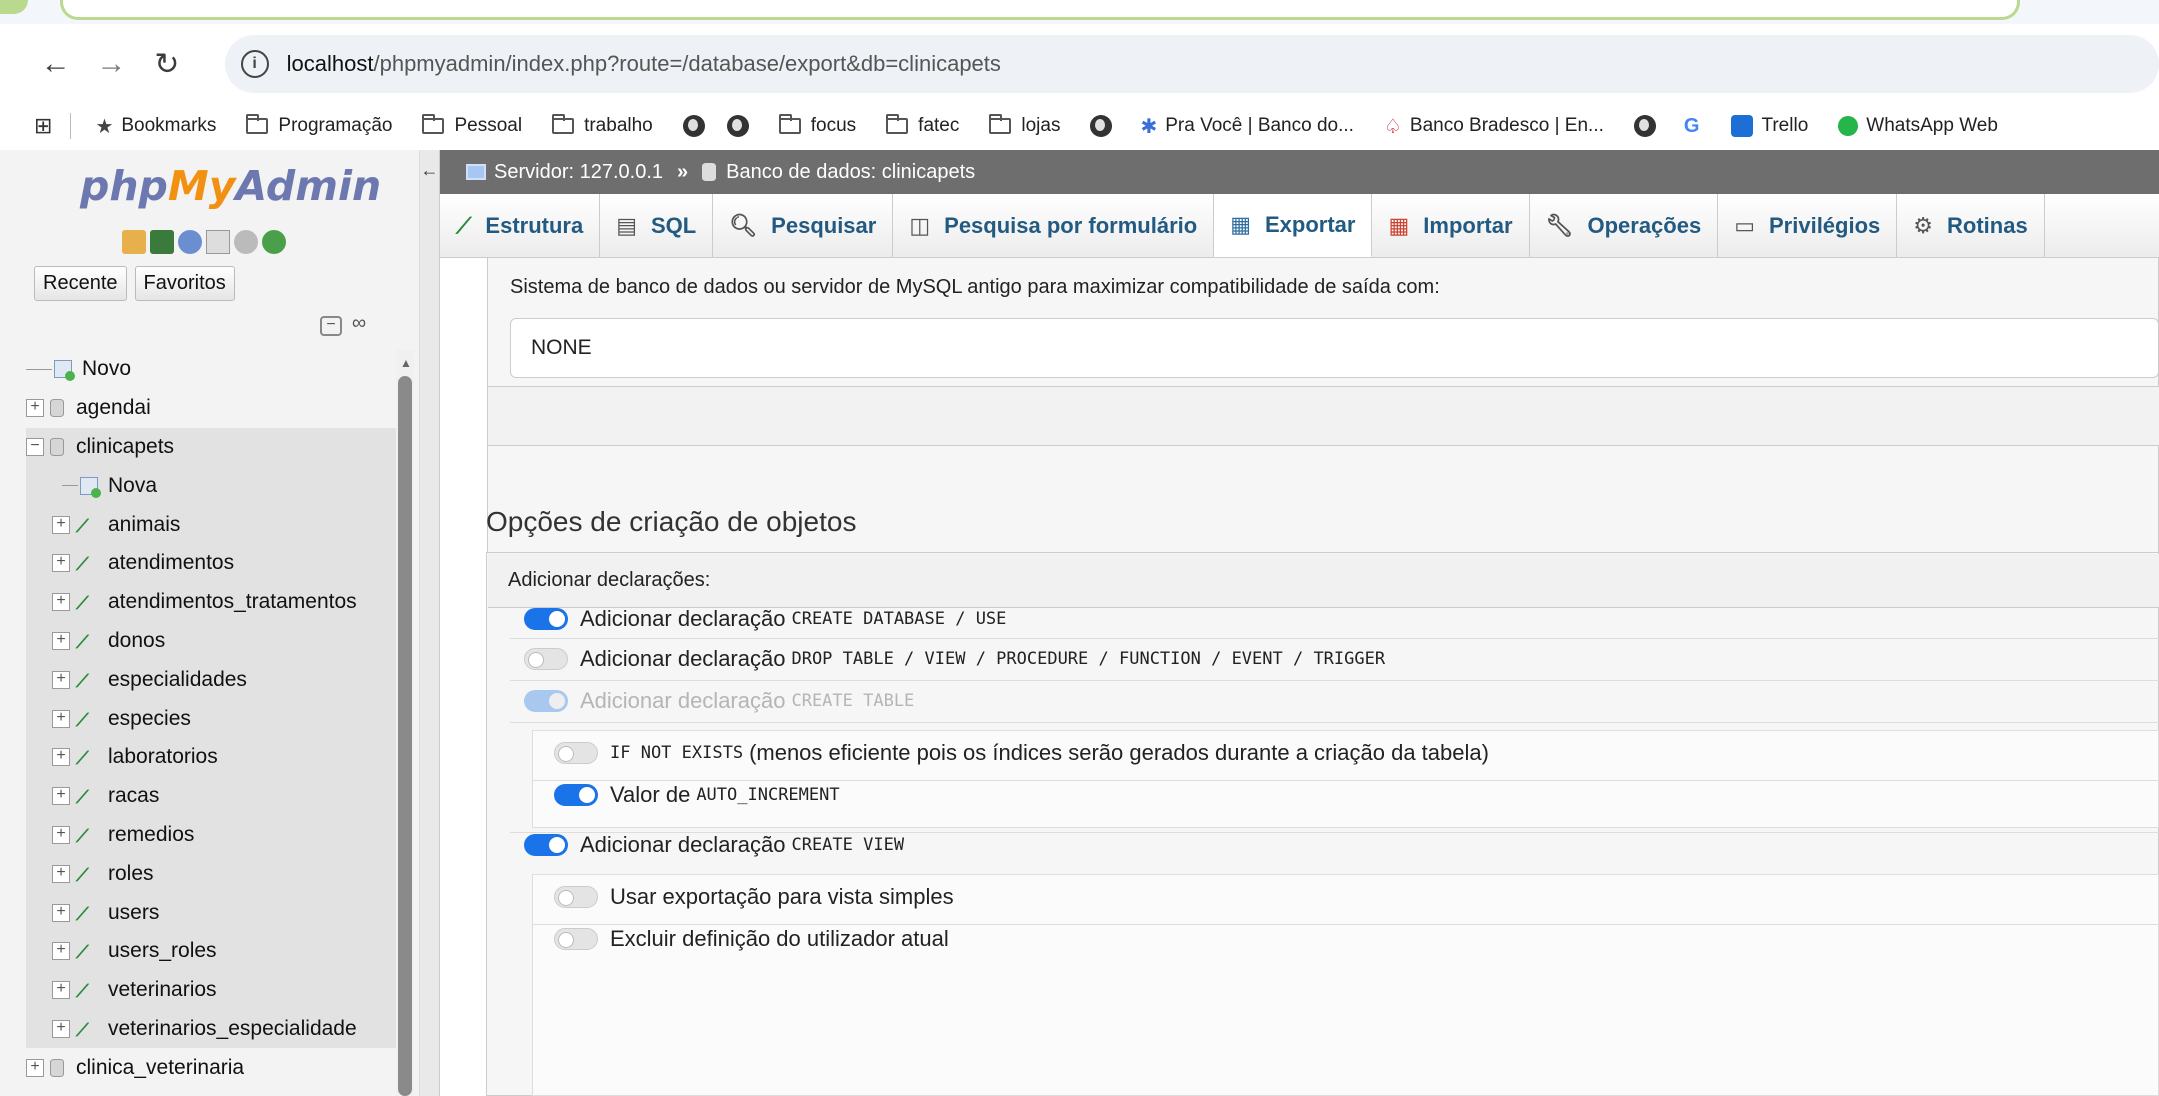  What do you see at coordinates (754, 897) in the screenshot?
I see `option-simple-view-export: Usar exportação para vista simples` at bounding box center [754, 897].